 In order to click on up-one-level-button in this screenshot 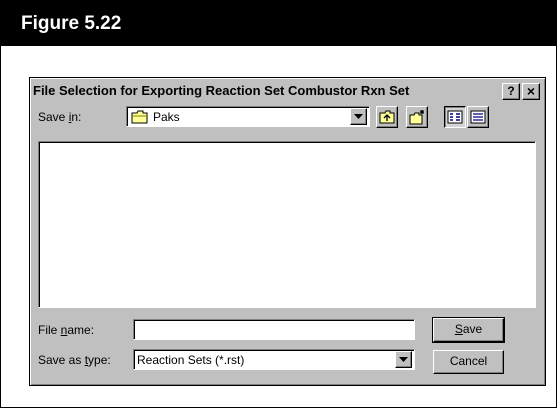, I will do `click(387, 117)`.